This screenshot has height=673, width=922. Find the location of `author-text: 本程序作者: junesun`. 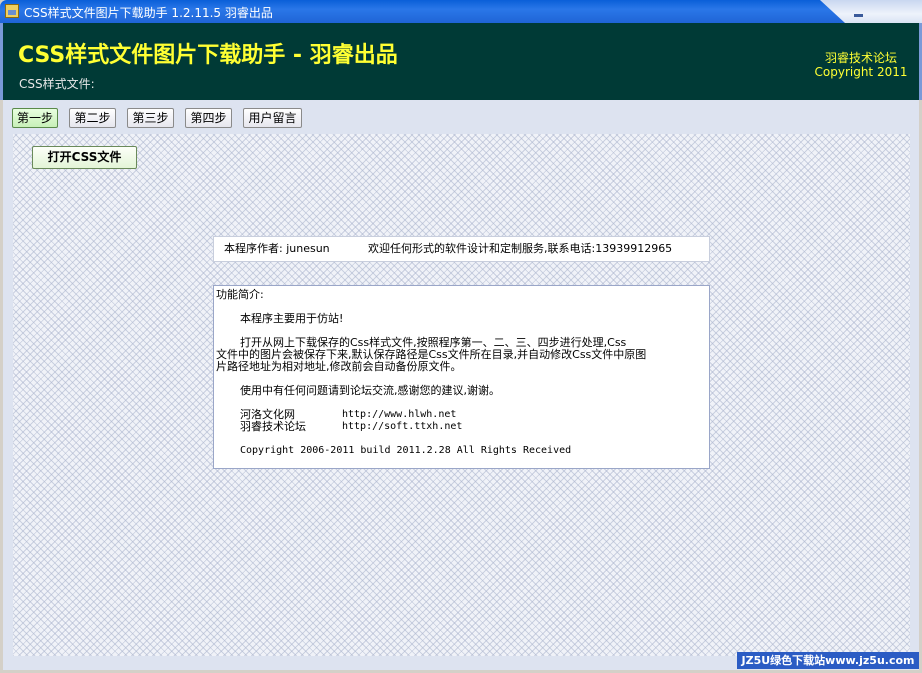

author-text: 本程序作者: junesun is located at coordinates (277, 248).